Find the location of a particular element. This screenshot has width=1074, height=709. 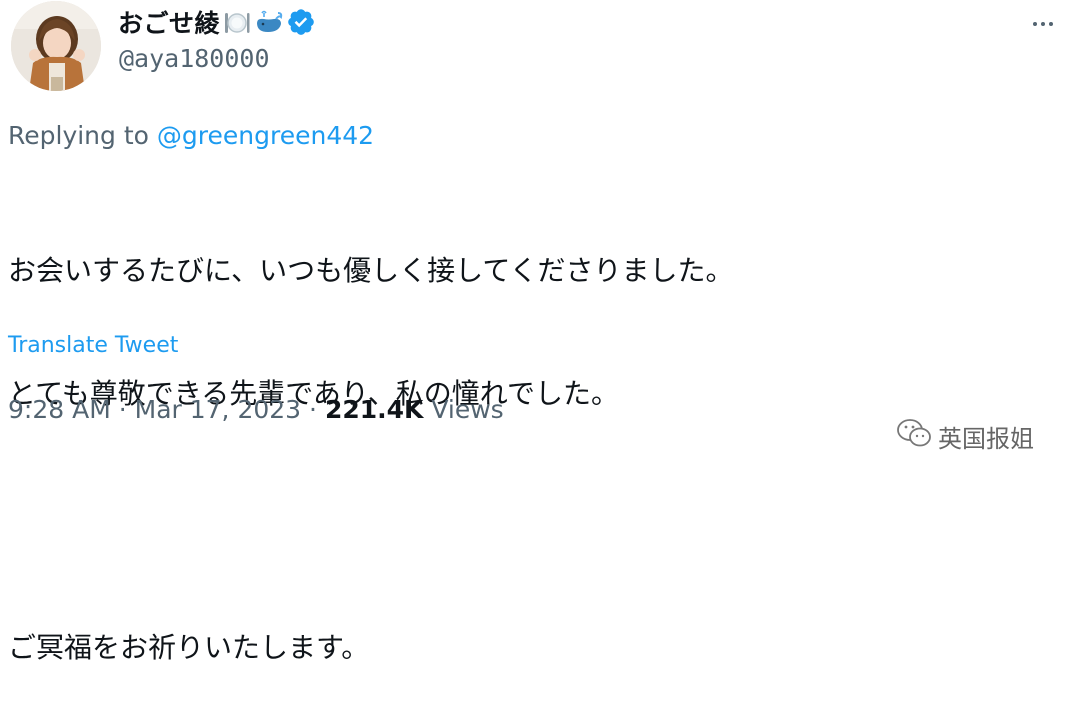

replying-to: Replying to @greengreen442 is located at coordinates (191, 135).